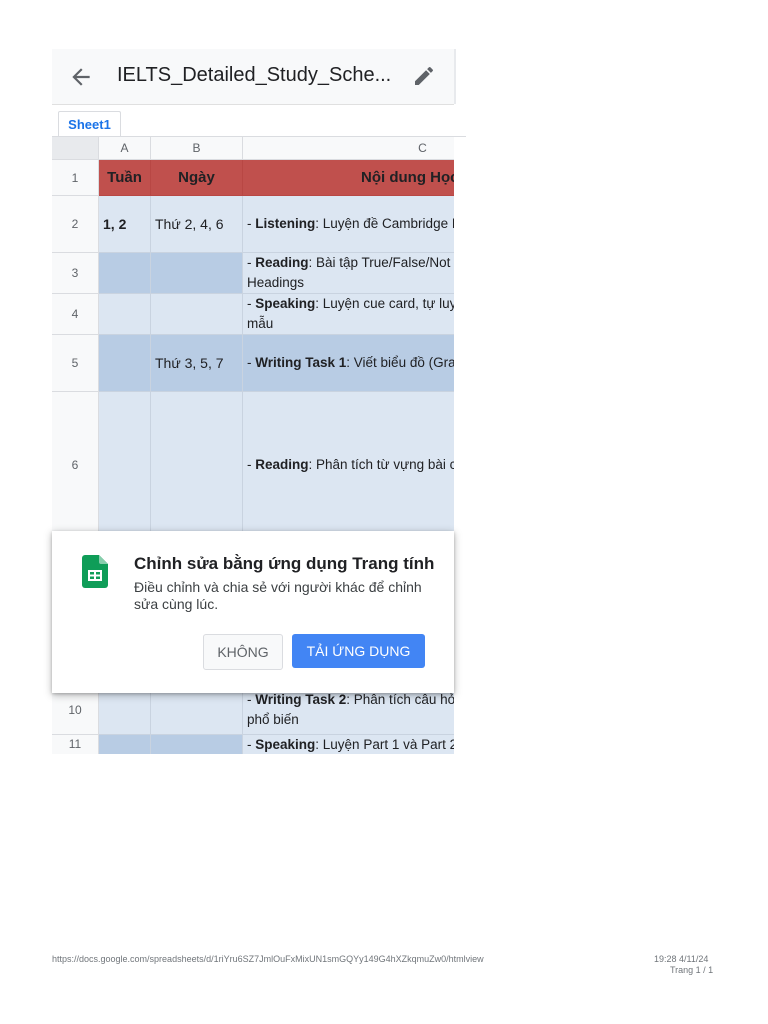 The height and width of the screenshot is (1024, 768). I want to click on table-cell: - Speaking: Luyện cue card, tự luy mẫu, so click(348, 314).